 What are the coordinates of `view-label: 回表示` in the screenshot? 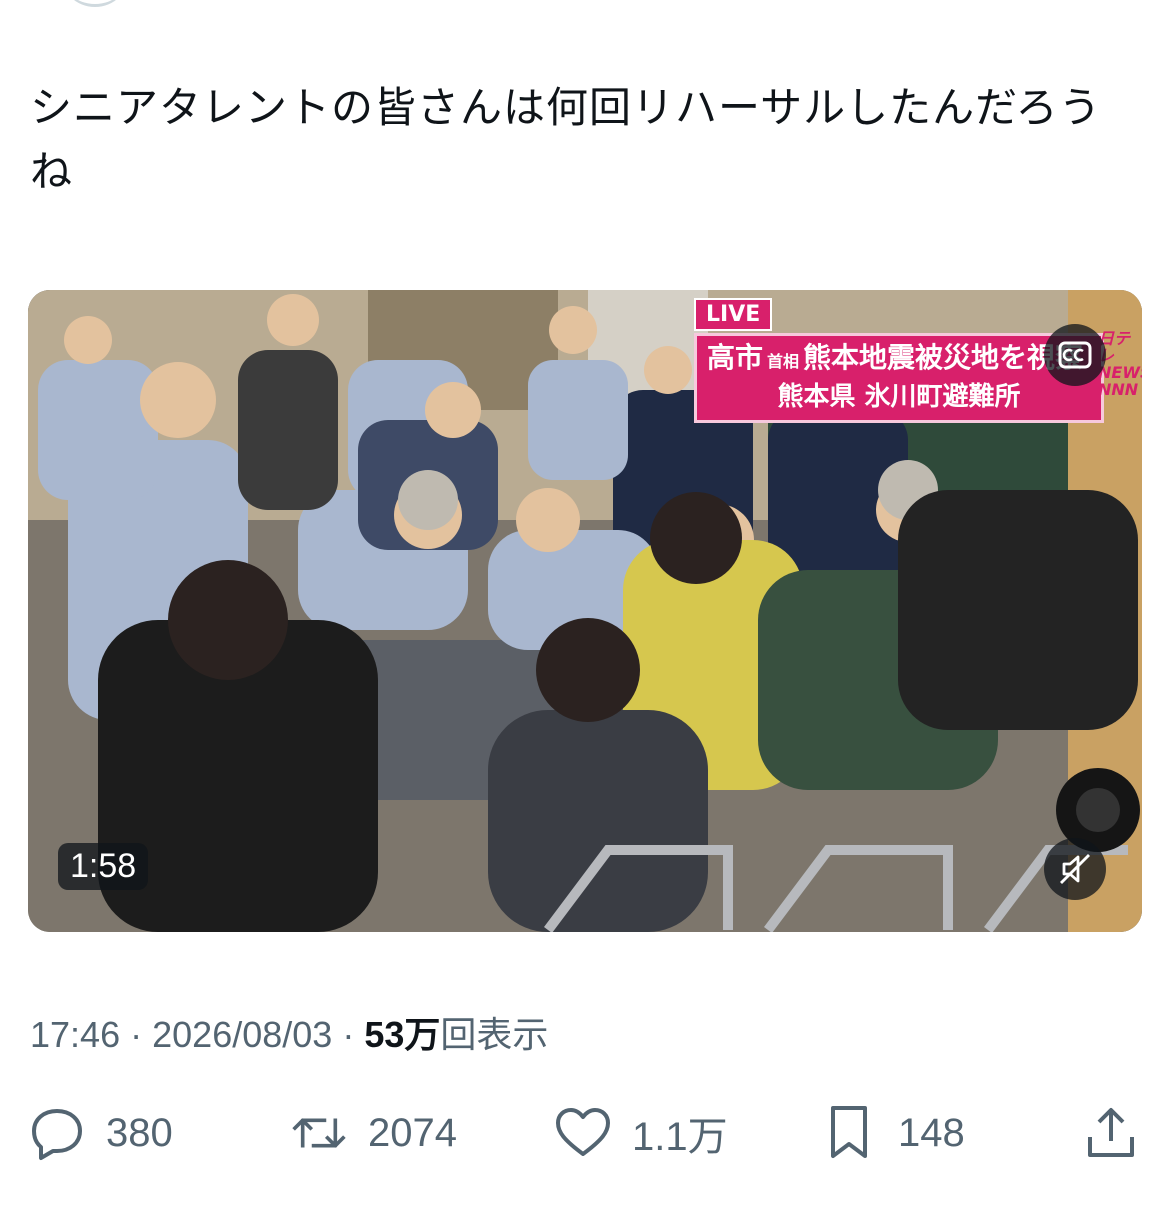 It's located at (494, 1034).